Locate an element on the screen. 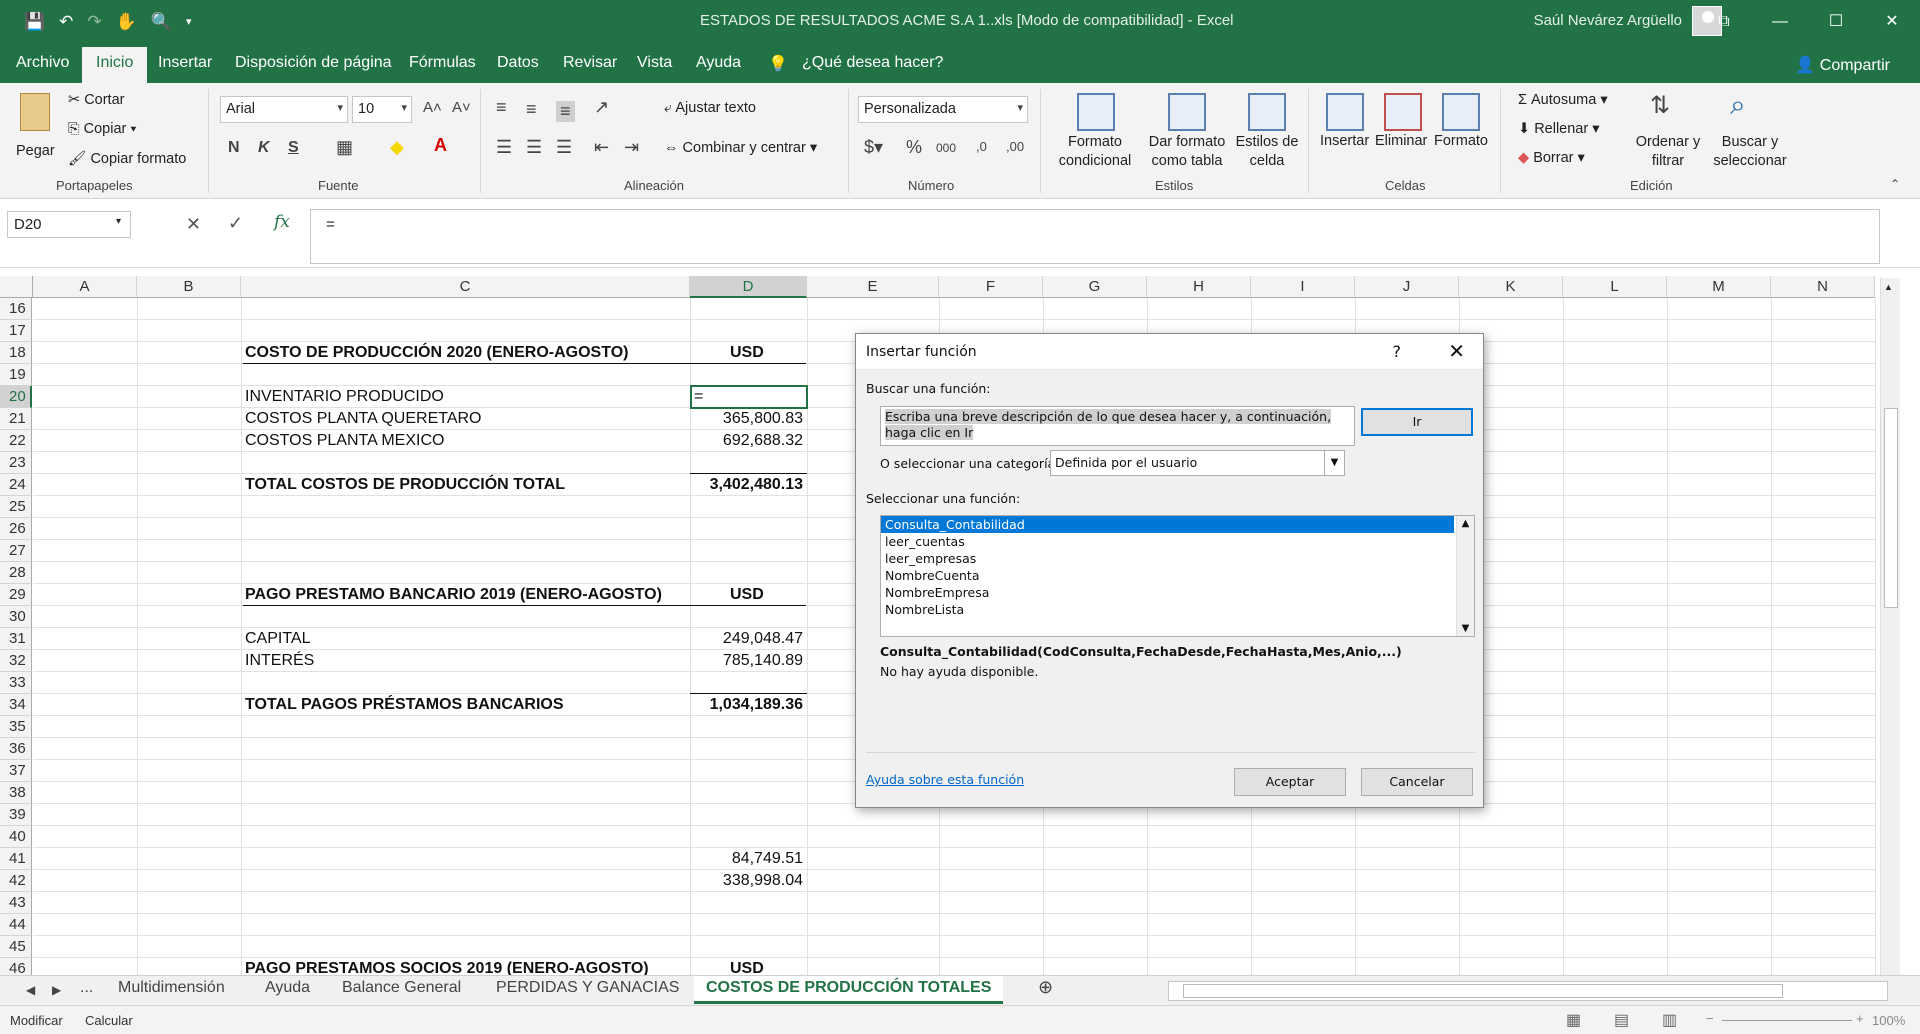 The width and height of the screenshot is (1920, 1034). maximize-icon: ☐ is located at coordinates (1836, 21).